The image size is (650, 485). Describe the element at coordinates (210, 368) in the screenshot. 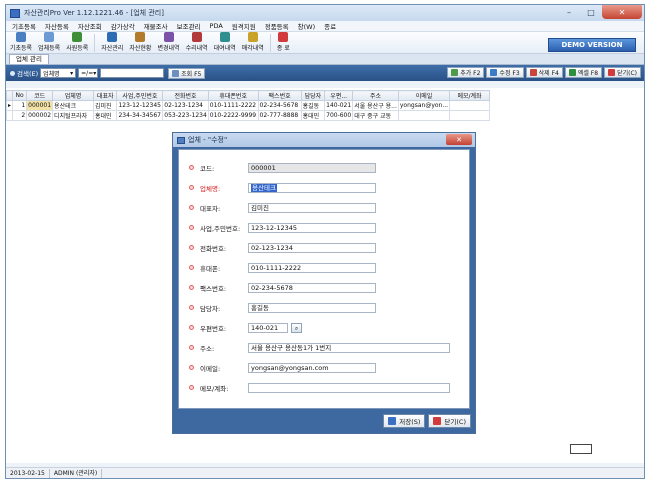

I see `field-label: 이메일:` at that location.